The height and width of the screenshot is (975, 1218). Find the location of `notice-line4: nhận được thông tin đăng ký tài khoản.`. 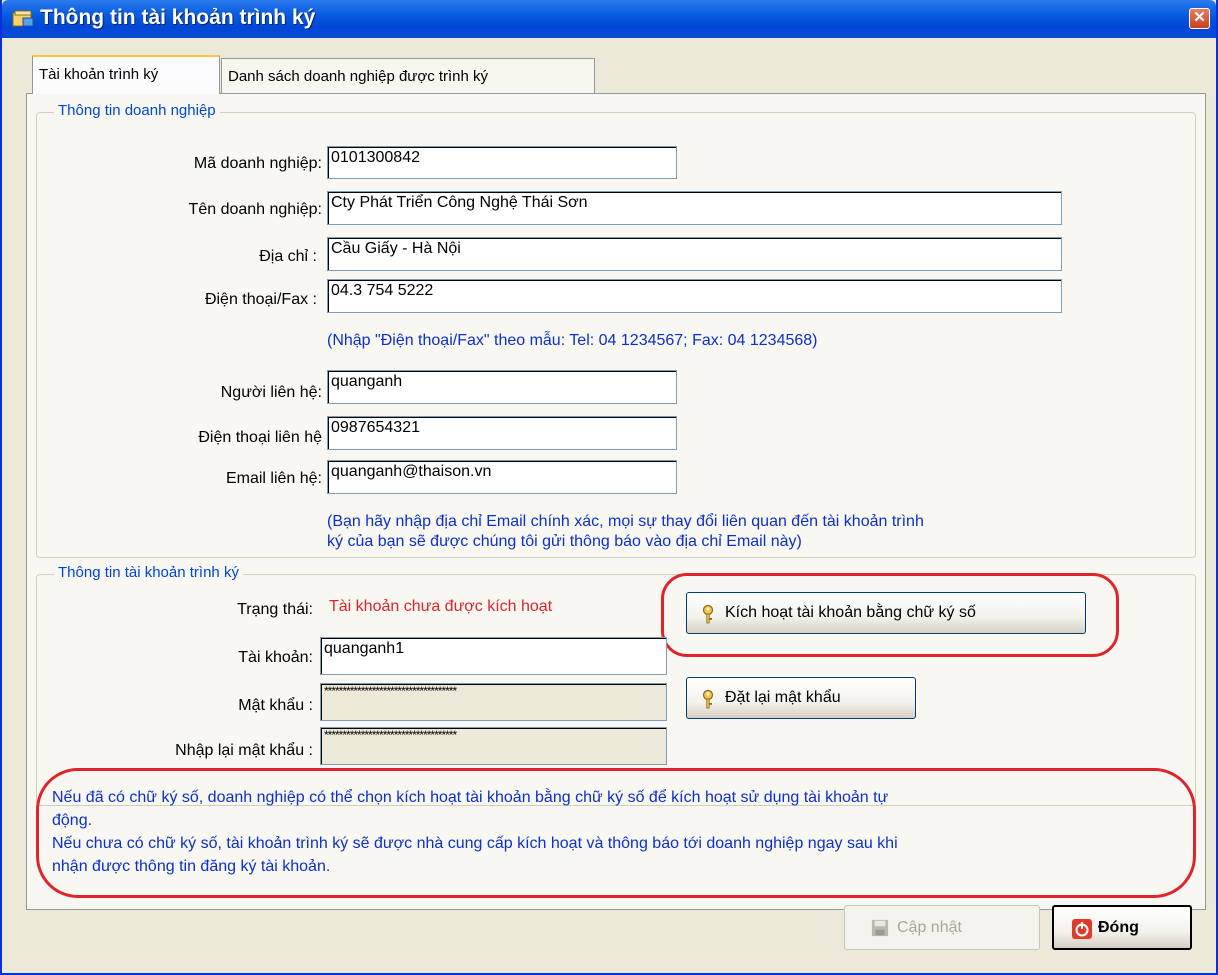

notice-line4: nhận được thông tin đăng ký tài khoản. is located at coordinates (191, 866).